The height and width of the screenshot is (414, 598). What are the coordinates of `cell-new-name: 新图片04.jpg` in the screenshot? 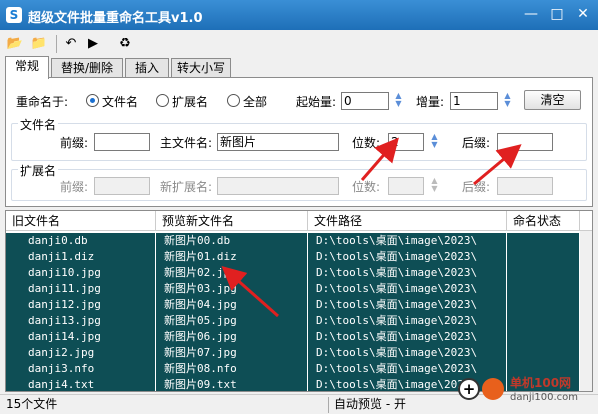 It's located at (232, 305).